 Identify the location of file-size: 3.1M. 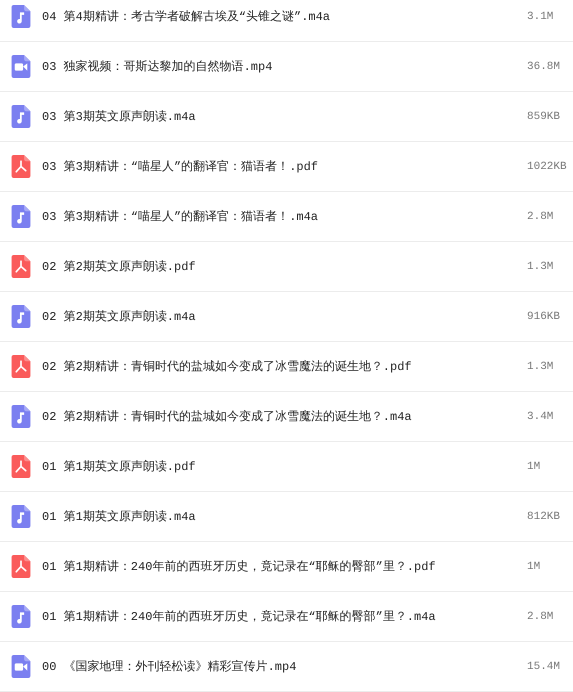
(540, 16).